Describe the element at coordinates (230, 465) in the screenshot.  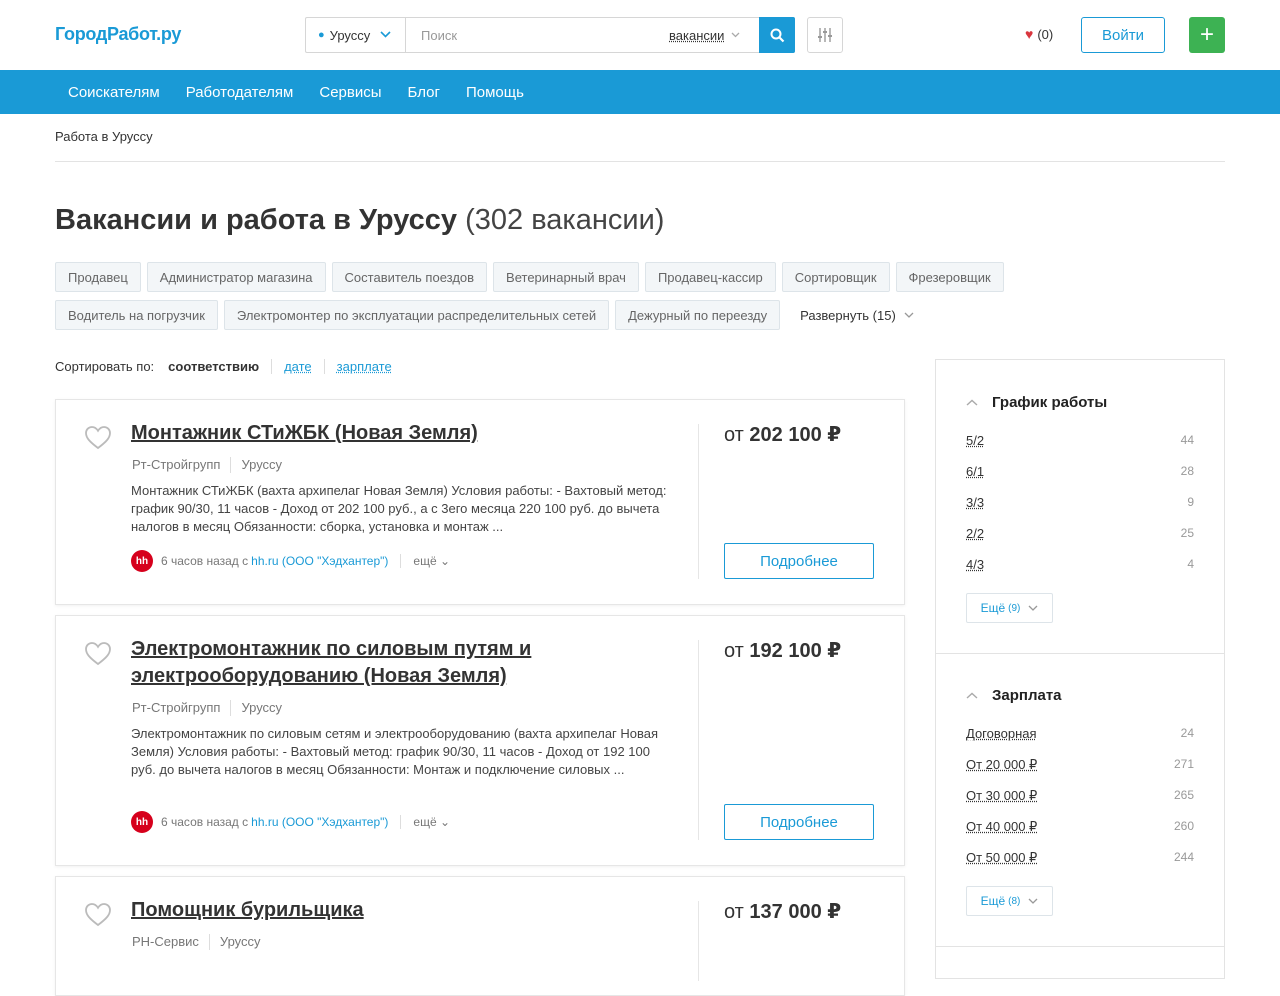
I see `separator` at that location.